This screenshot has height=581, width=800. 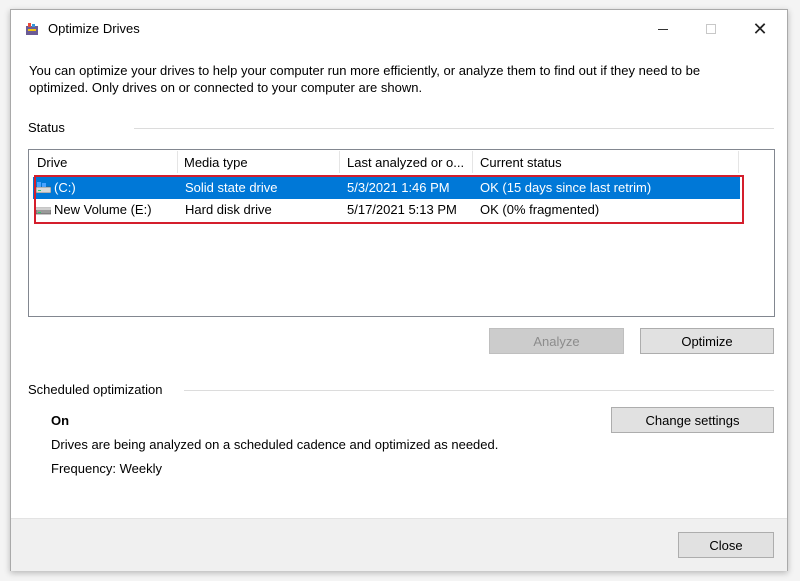 What do you see at coordinates (707, 341) in the screenshot?
I see `optimize-button: Optimize` at bounding box center [707, 341].